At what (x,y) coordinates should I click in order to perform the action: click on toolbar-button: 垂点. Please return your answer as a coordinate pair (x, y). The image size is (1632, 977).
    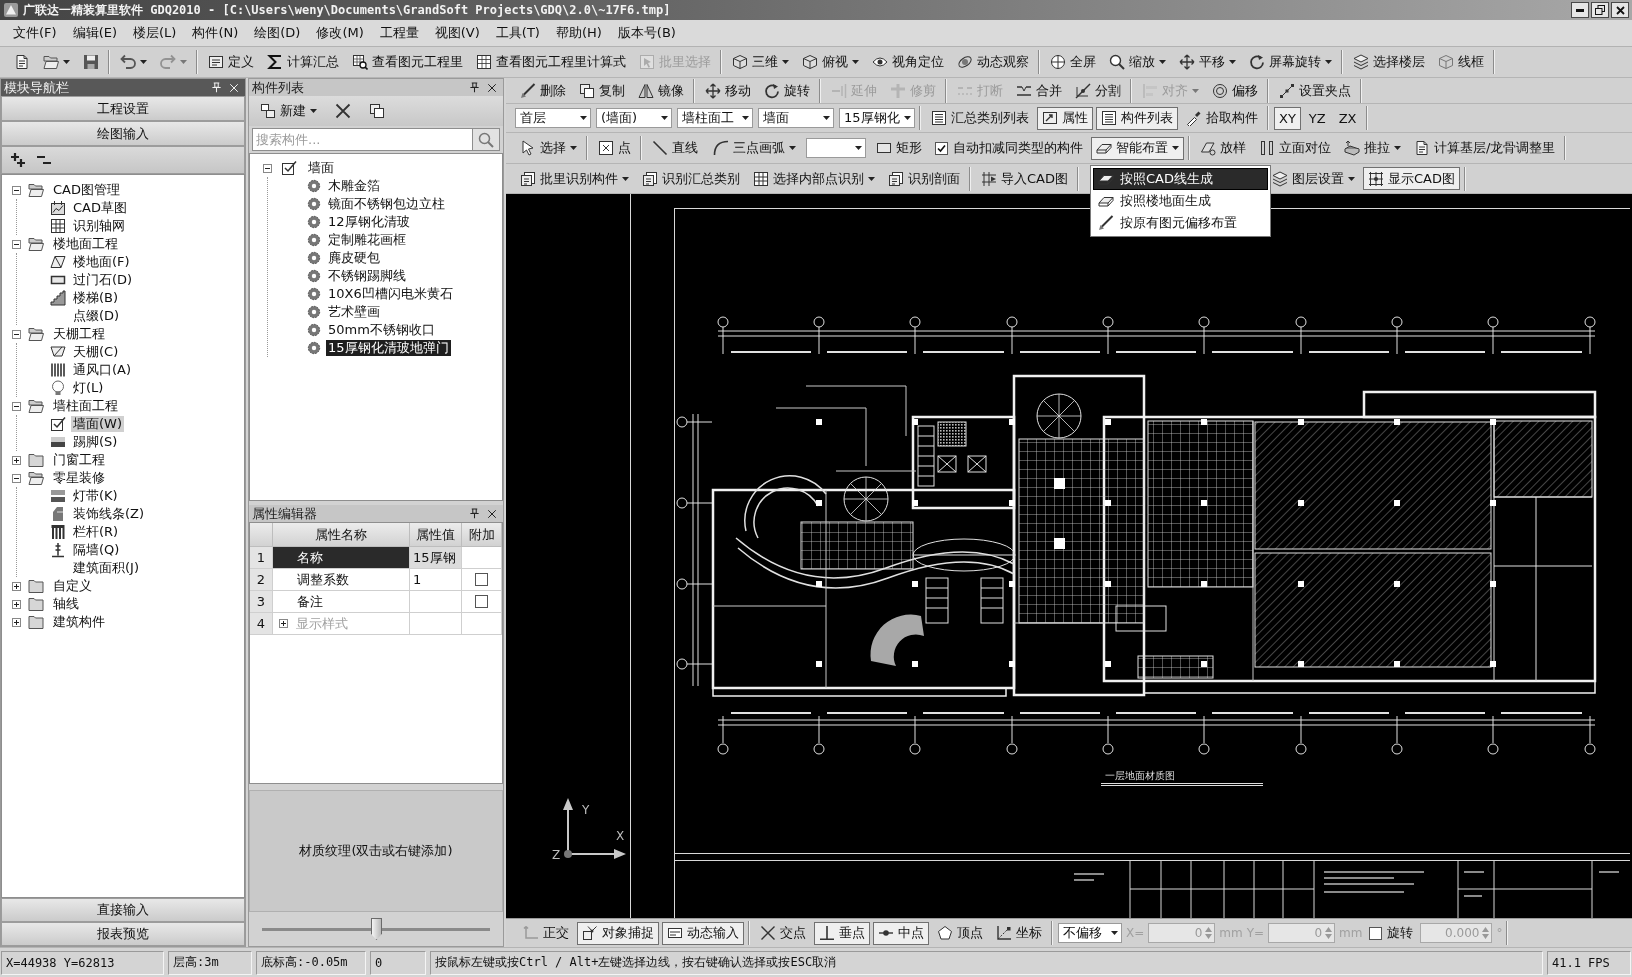
    Looking at the image, I should click on (842, 933).